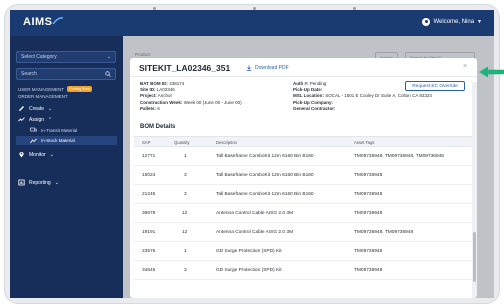 Image resolution: width=504 pixels, height=308 pixels. What do you see at coordinates (158, 127) in the screenshot?
I see `bom-details-heading: BOM Details` at bounding box center [158, 127].